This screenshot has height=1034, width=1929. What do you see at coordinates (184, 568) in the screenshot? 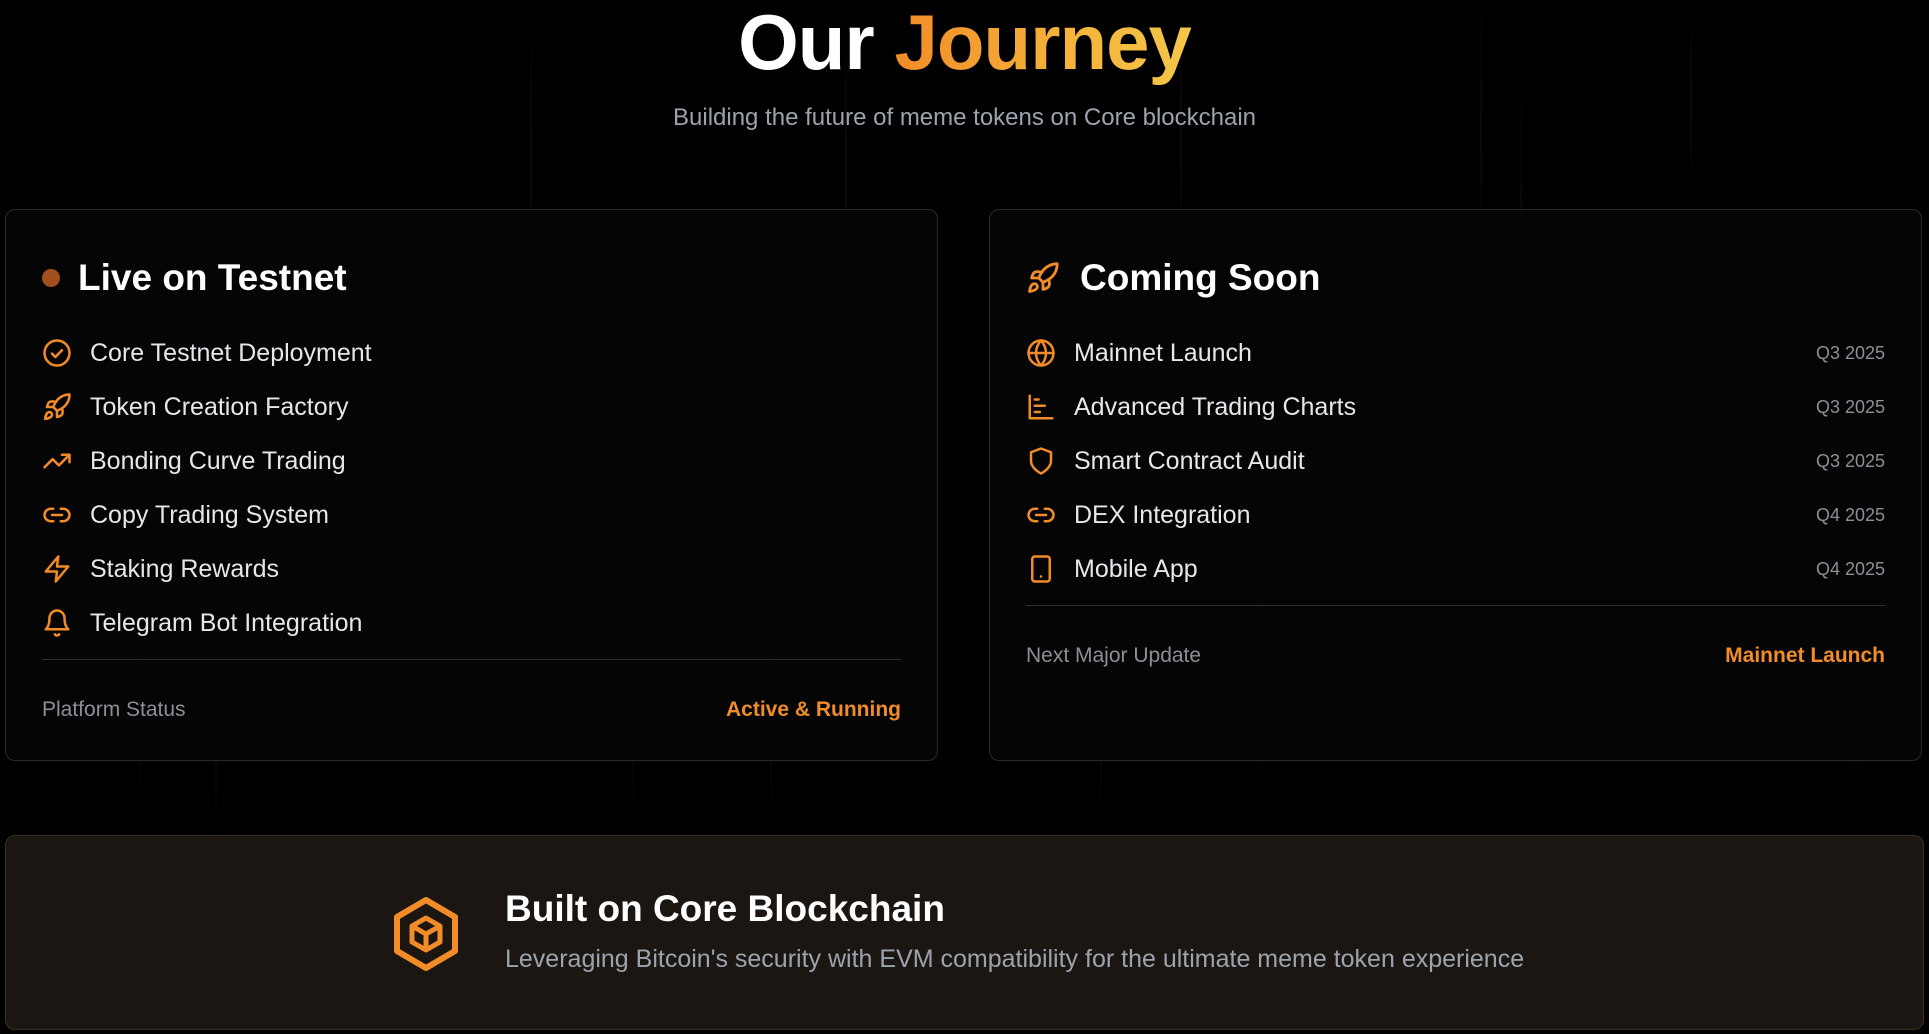
I see `list-item-label: Staking Rewards` at bounding box center [184, 568].